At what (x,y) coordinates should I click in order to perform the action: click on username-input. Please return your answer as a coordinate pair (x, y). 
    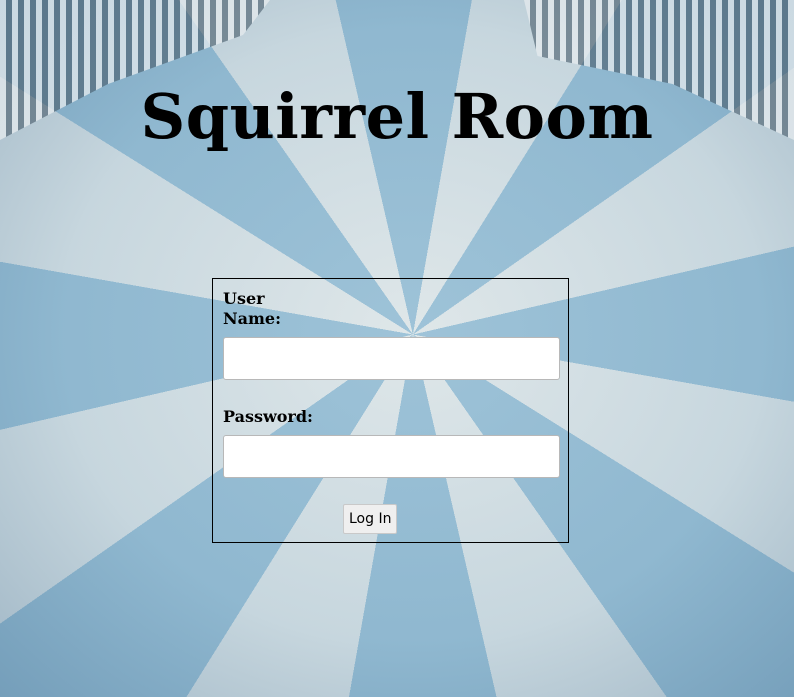
    Looking at the image, I should click on (391, 358).